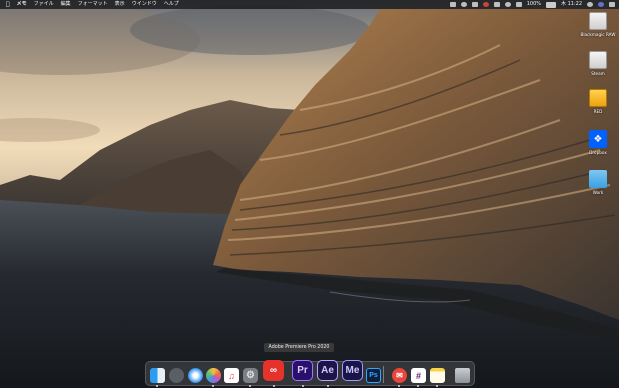  I want to click on menu-clock: 木 11:22, so click(571, 4).